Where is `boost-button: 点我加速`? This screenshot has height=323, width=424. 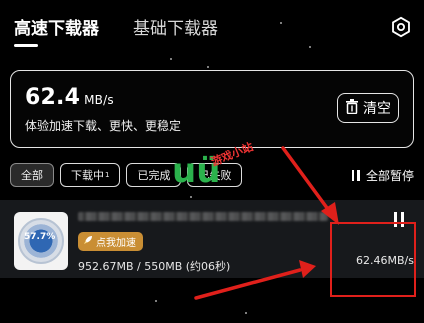
boost-button: 点我加速 is located at coordinates (110, 241).